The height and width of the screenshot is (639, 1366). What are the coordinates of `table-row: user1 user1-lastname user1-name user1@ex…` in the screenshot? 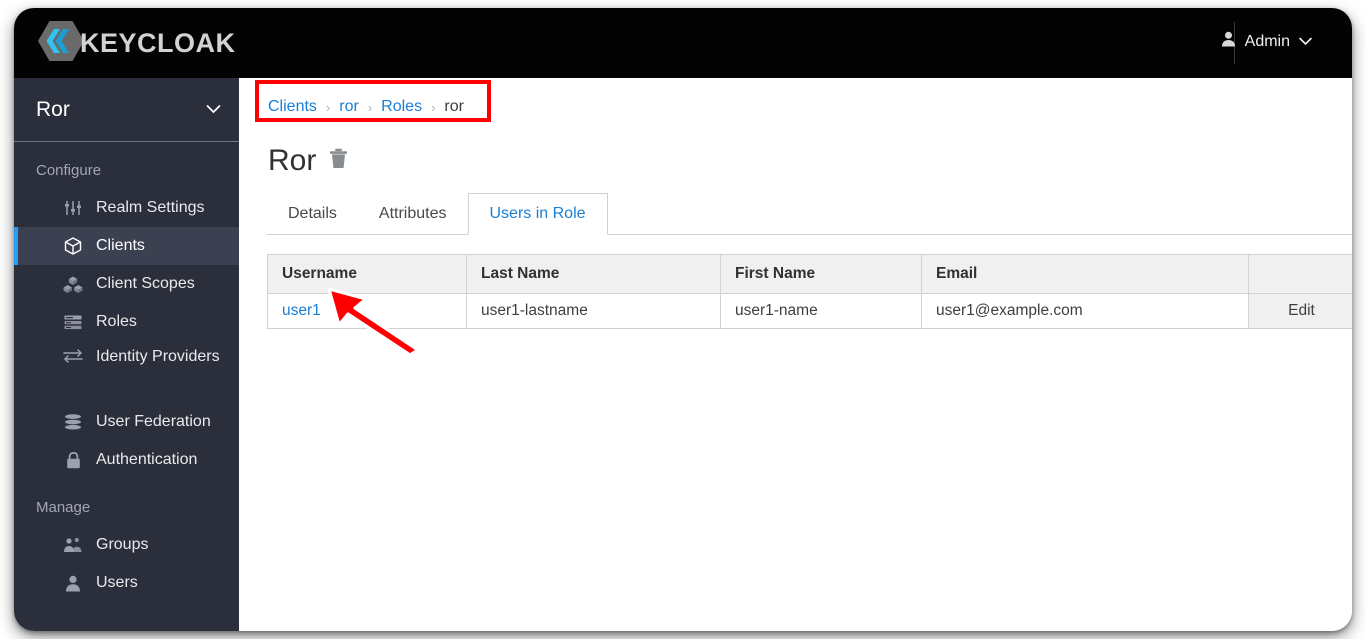 It's located at (809, 311).